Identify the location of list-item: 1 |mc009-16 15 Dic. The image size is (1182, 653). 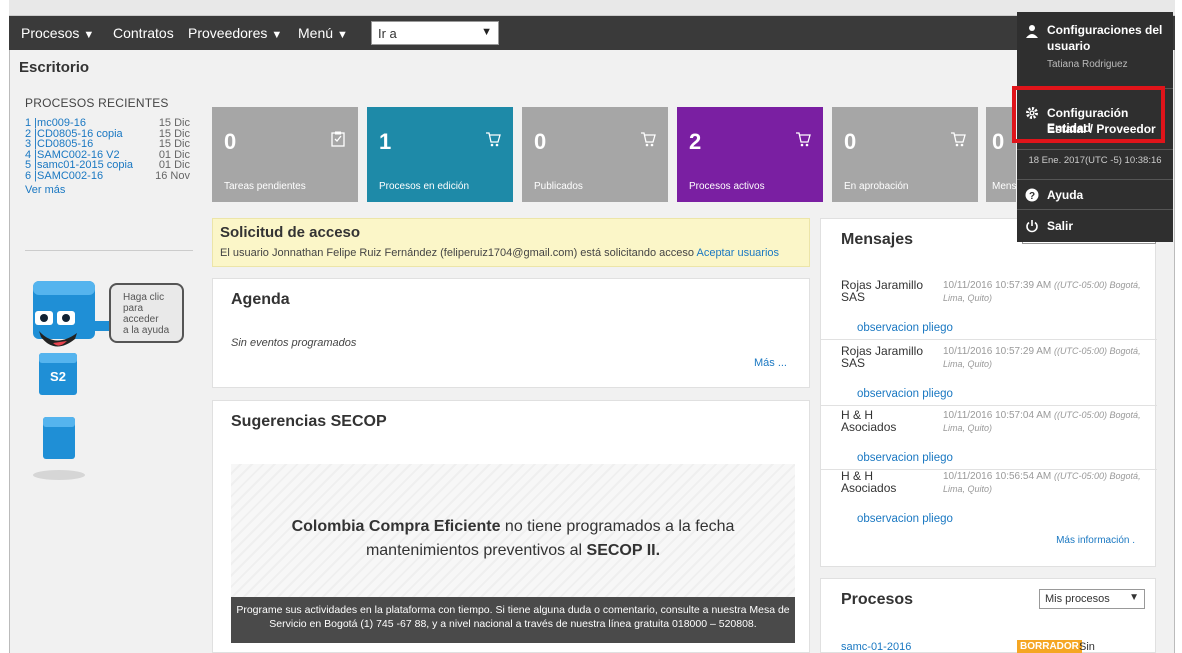
(107, 123).